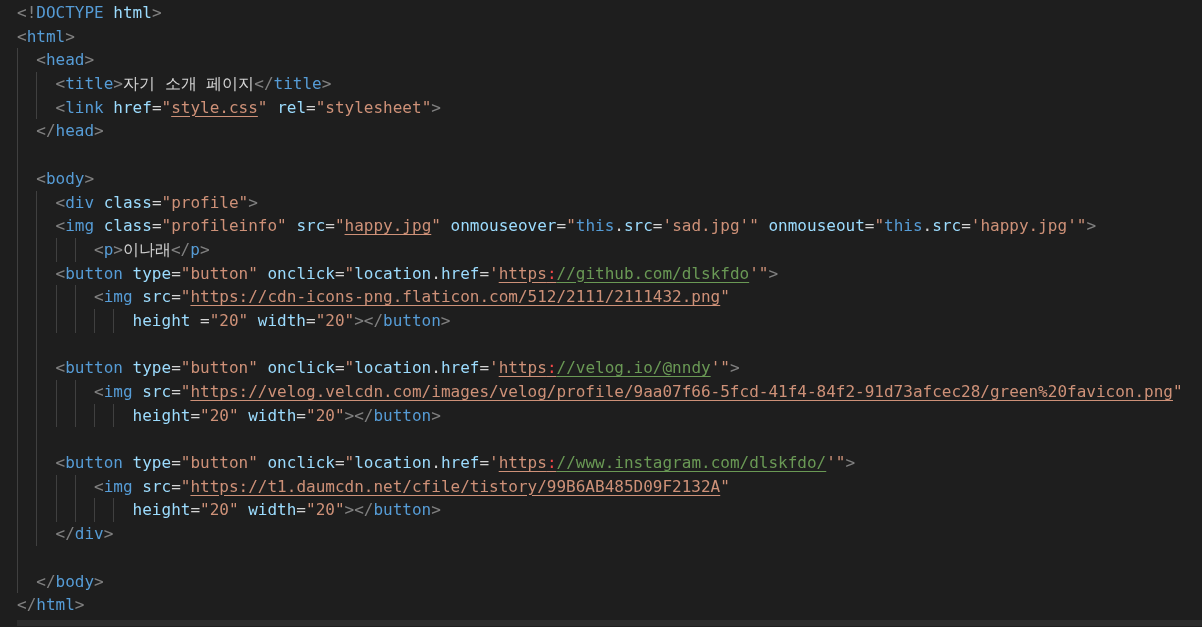 The image size is (1202, 627). Describe the element at coordinates (609, 297) in the screenshot. I see `code-line: <img src="https://cdn-icons-png.flaticon.com/512/2111/2111432.png"` at that location.